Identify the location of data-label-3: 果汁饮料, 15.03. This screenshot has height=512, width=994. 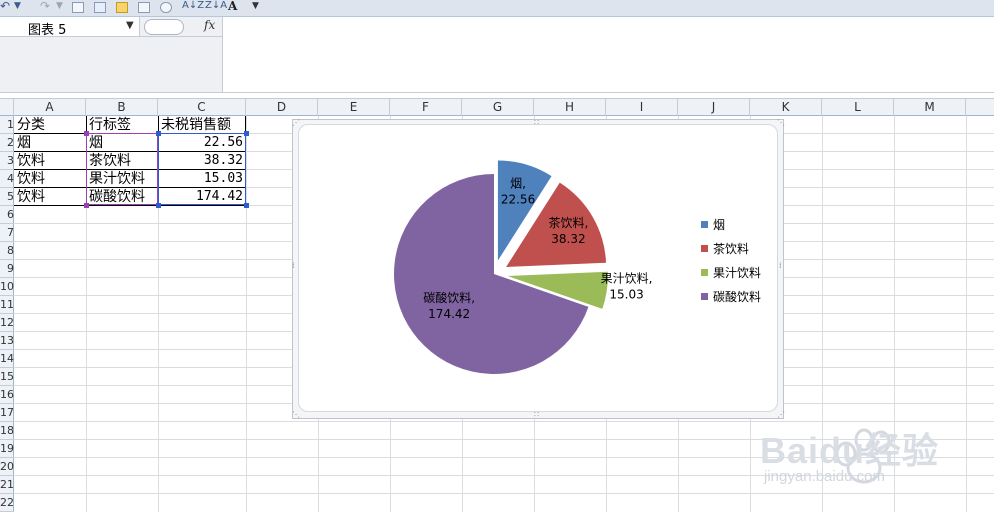
(627, 287).